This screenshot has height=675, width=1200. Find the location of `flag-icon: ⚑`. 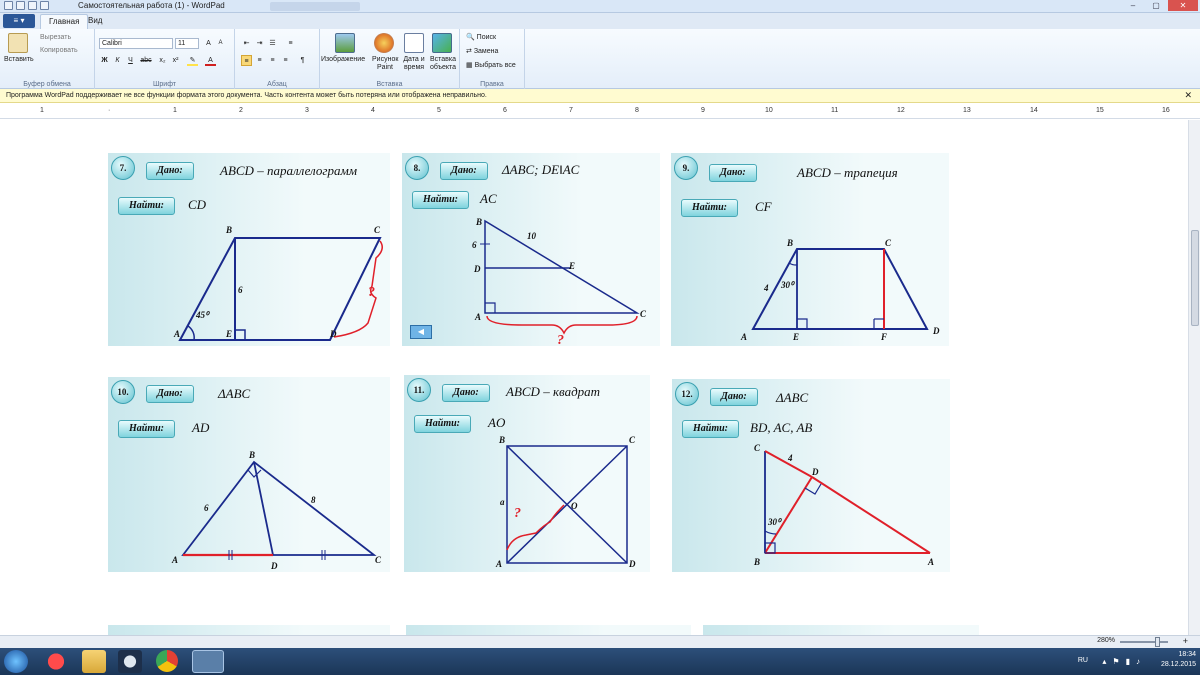

flag-icon: ⚑ is located at coordinates (1115, 661).